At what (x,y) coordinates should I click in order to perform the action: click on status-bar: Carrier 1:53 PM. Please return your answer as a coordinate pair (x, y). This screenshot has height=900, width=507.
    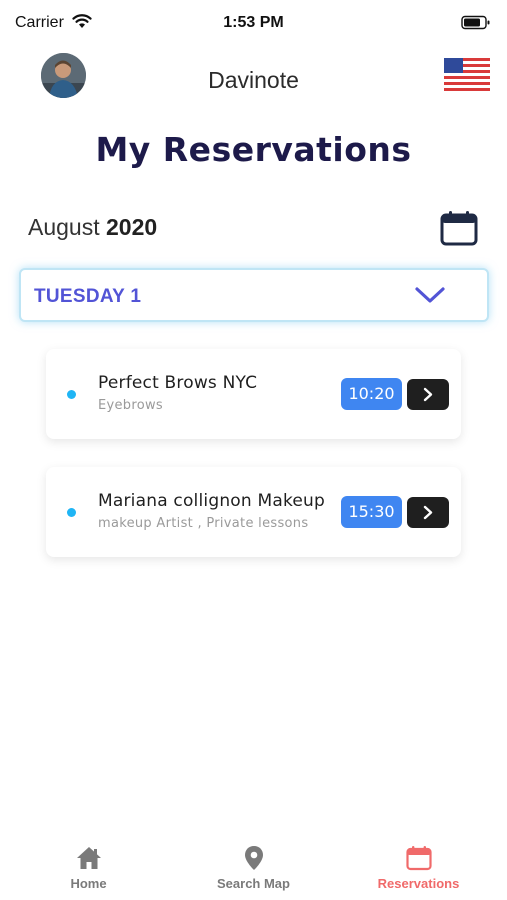
    Looking at the image, I should click on (253, 22).